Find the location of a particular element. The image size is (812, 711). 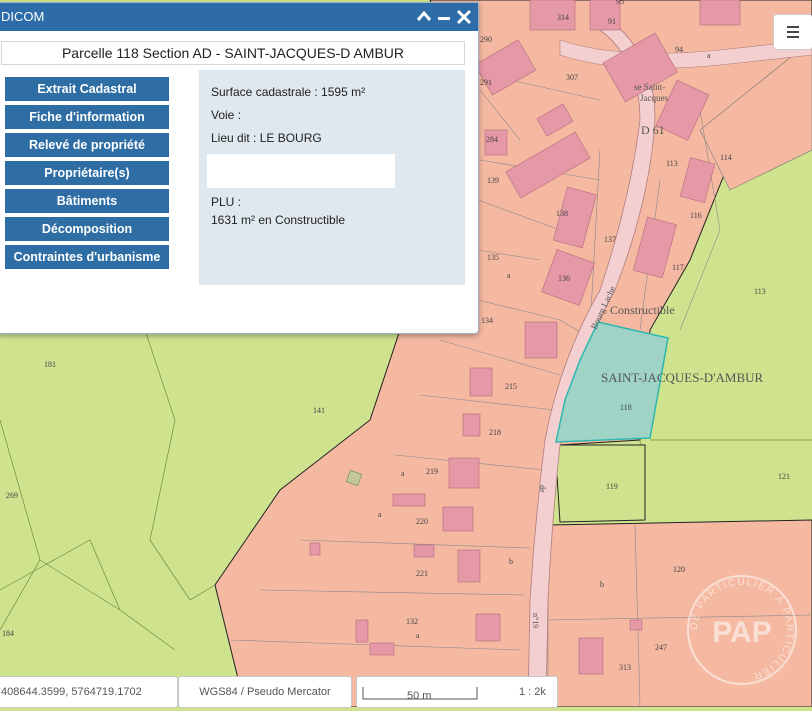

svg-text: 141 is located at coordinates (319, 410).